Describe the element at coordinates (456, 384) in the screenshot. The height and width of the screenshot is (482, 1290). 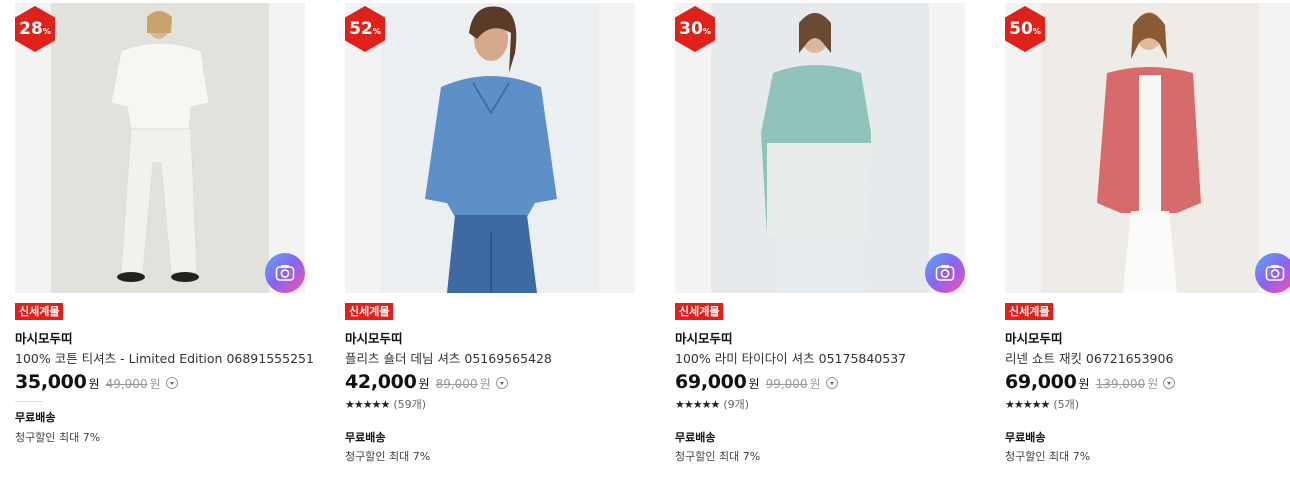
I see `original-price: 89,000` at that location.